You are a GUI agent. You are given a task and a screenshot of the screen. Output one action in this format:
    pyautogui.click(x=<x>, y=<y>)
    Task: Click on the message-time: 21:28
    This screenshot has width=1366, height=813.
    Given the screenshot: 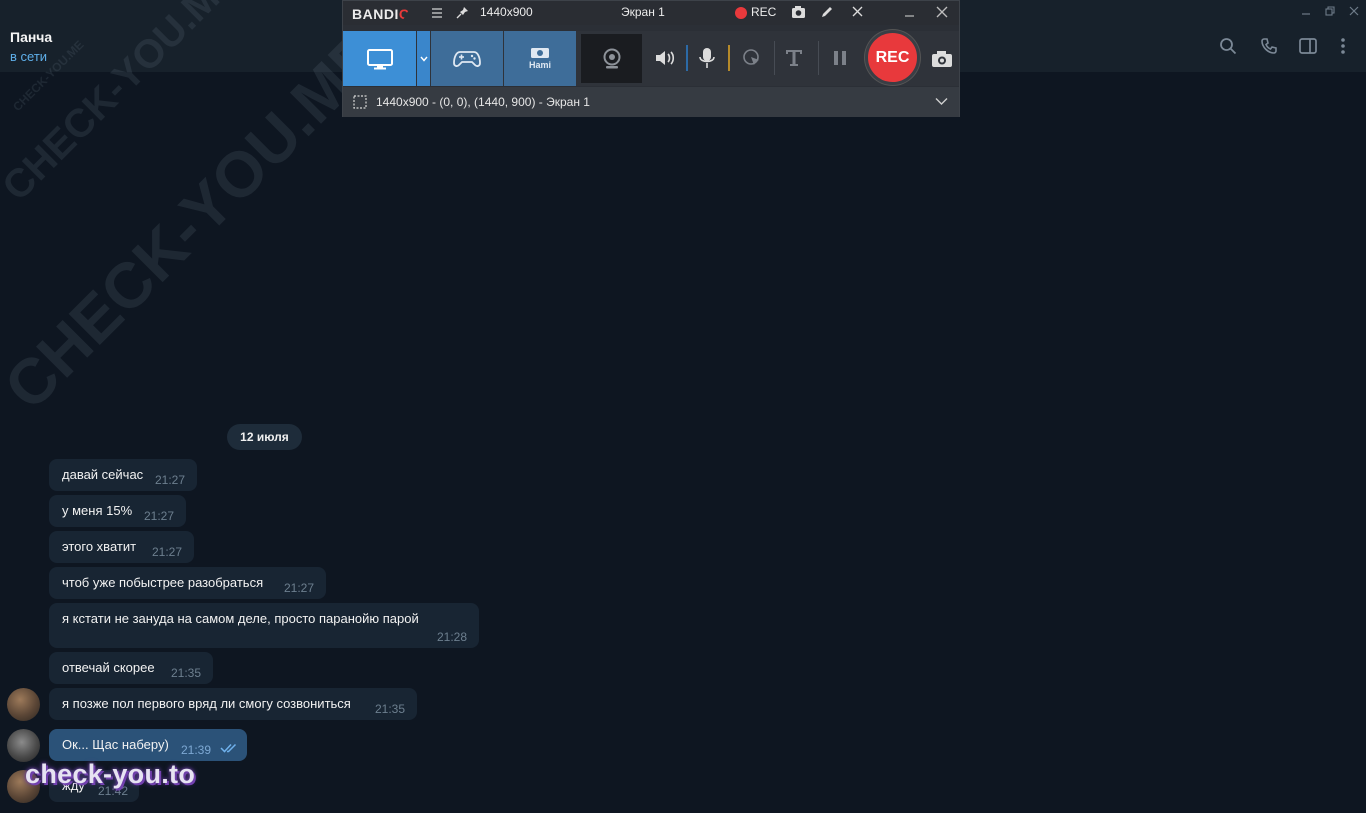 What is the action you would take?
    pyautogui.click(x=452, y=637)
    